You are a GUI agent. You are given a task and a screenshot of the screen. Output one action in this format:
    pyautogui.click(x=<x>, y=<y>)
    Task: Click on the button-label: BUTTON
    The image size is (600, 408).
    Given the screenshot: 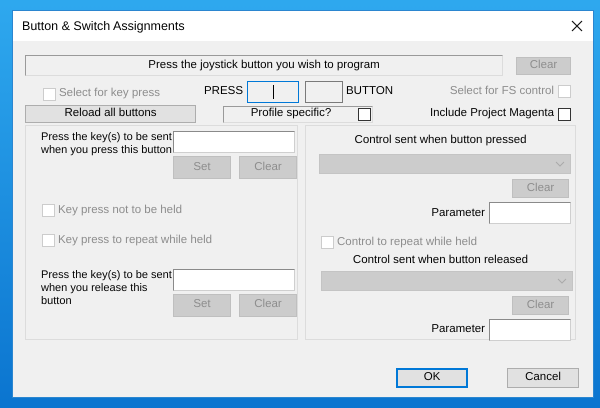 What is the action you would take?
    pyautogui.click(x=370, y=91)
    